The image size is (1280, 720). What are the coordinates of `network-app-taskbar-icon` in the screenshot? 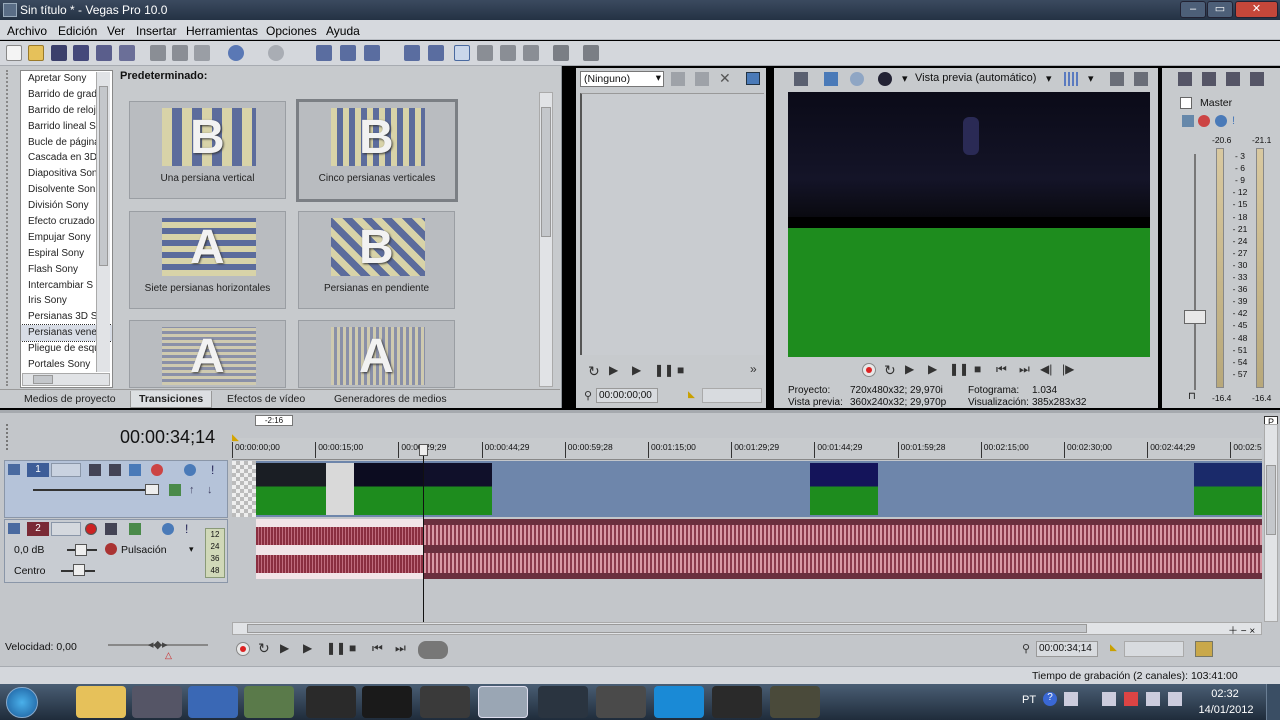 It's located at (269, 702).